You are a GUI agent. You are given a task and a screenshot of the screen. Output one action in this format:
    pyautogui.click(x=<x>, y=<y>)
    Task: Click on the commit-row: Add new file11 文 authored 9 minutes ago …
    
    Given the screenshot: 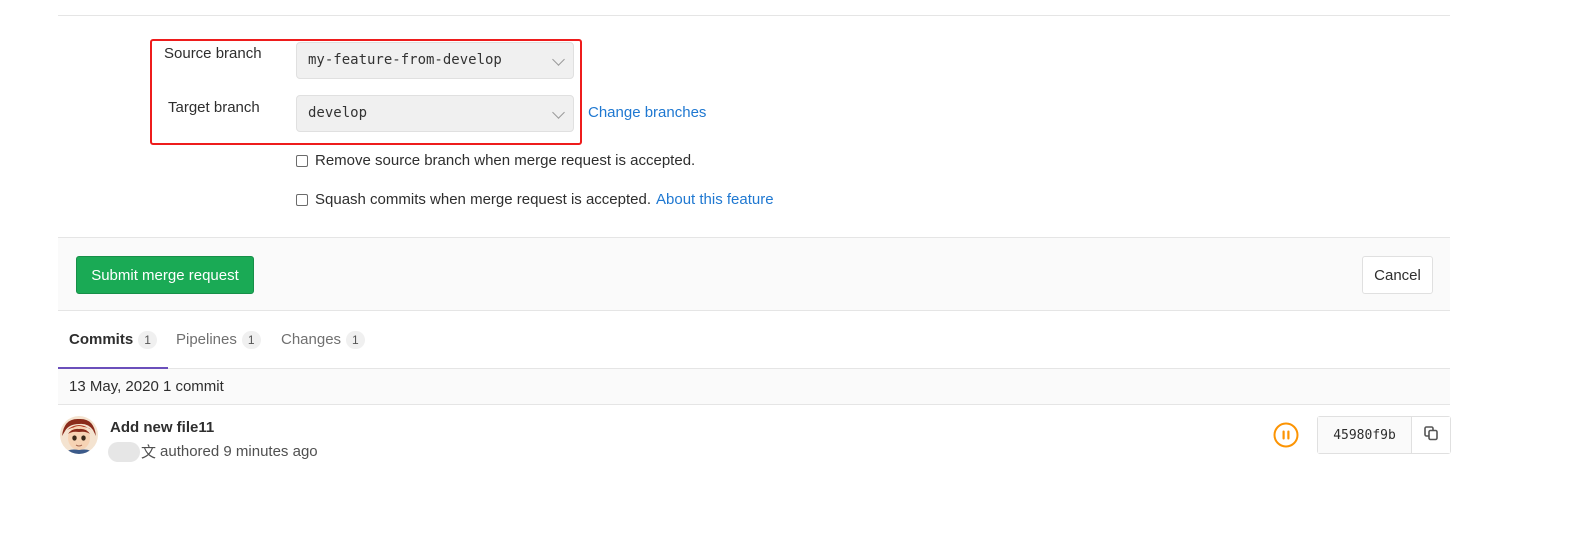 What is the action you would take?
    pyautogui.click(x=754, y=435)
    